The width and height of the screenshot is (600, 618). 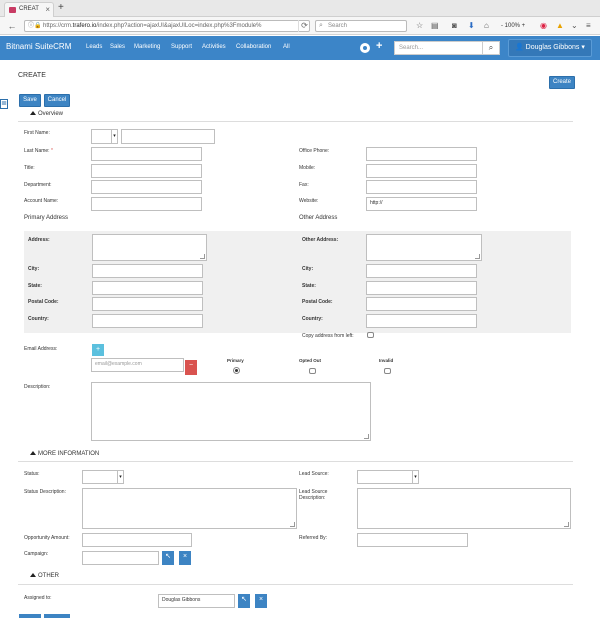 I want to click on invalid-column-label: Invalid, so click(x=386, y=360).